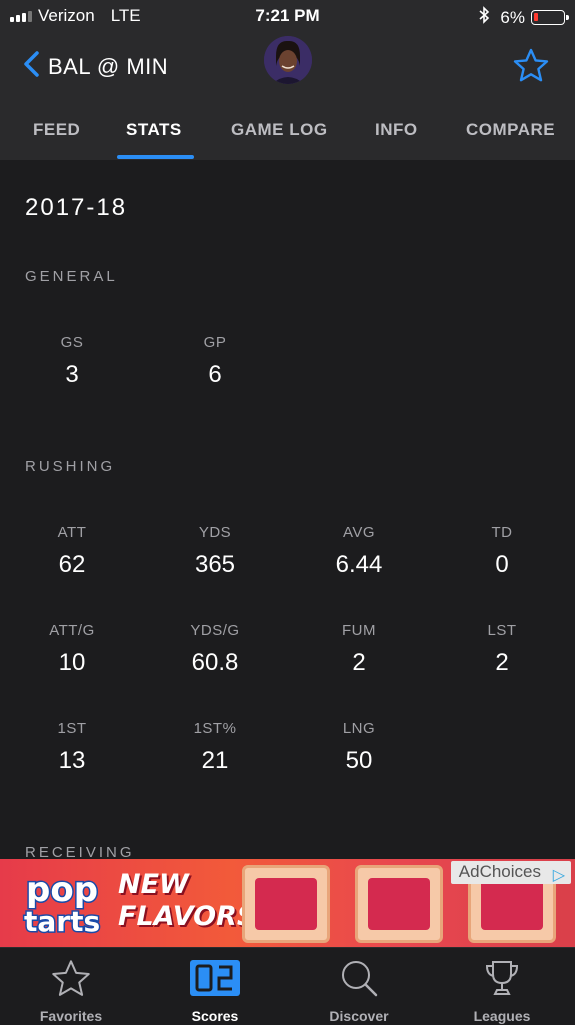  I want to click on svg-text: tarts, so click(62, 921).